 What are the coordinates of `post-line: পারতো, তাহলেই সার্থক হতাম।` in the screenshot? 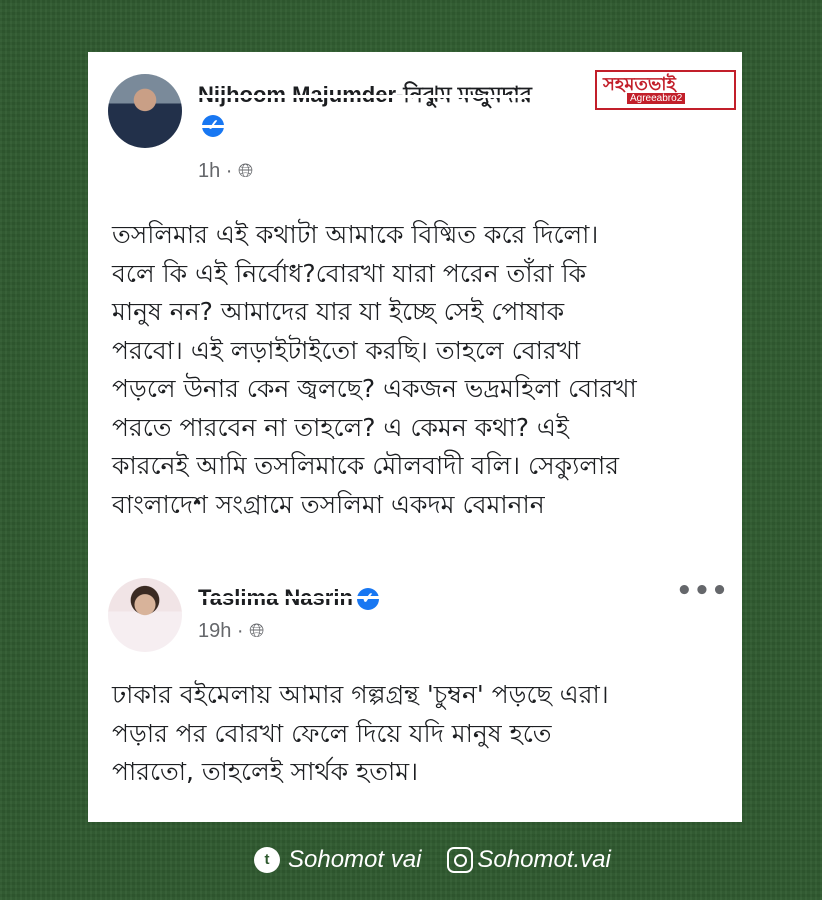 It's located at (265, 771).